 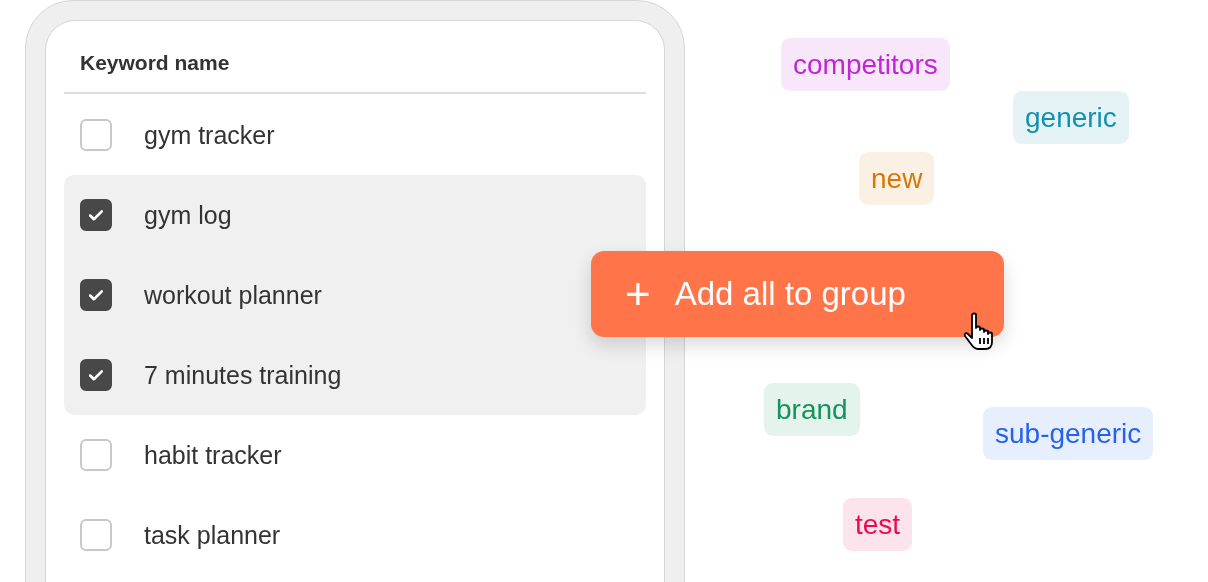 I want to click on keyword-name: task planner, so click(x=212, y=535).